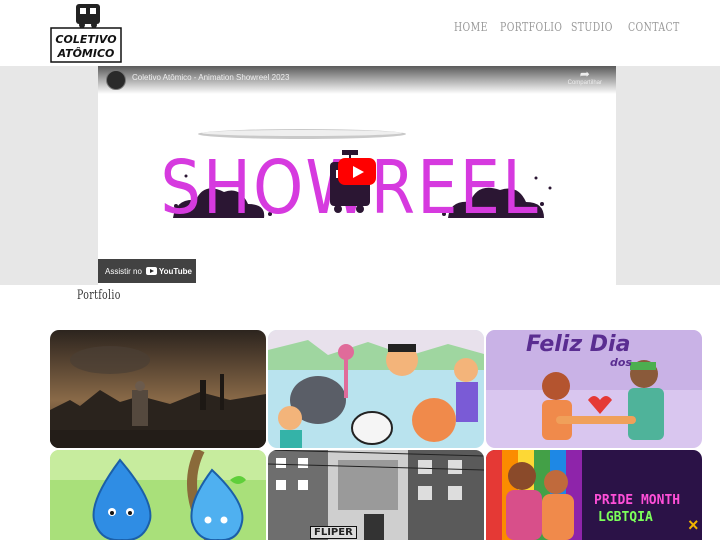 The width and height of the screenshot is (720, 540). Describe the element at coordinates (594, 389) in the screenshot. I see `portfolio-tile-feliz-dia: Feliz Dia dos` at that location.